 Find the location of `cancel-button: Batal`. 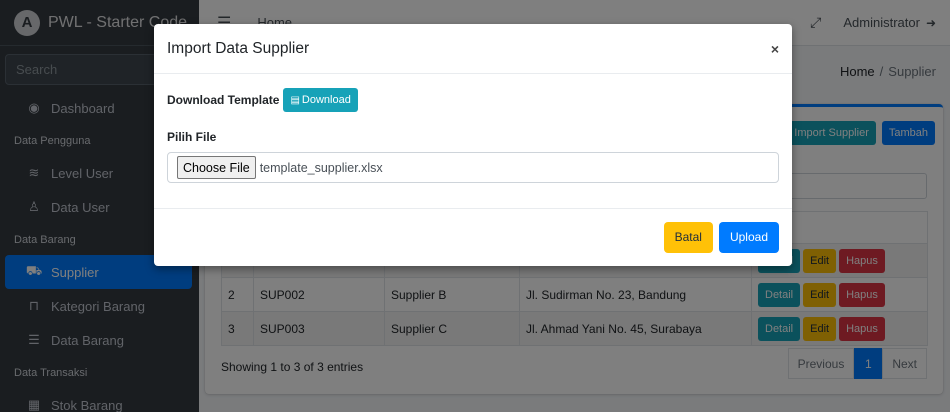

cancel-button: Batal is located at coordinates (688, 237).